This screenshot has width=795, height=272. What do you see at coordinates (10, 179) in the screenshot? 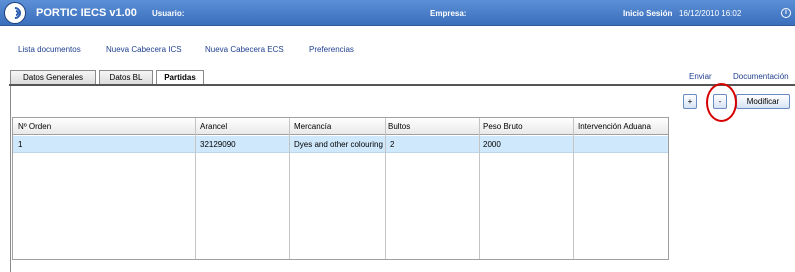
I see `panel-frame` at bounding box center [10, 179].